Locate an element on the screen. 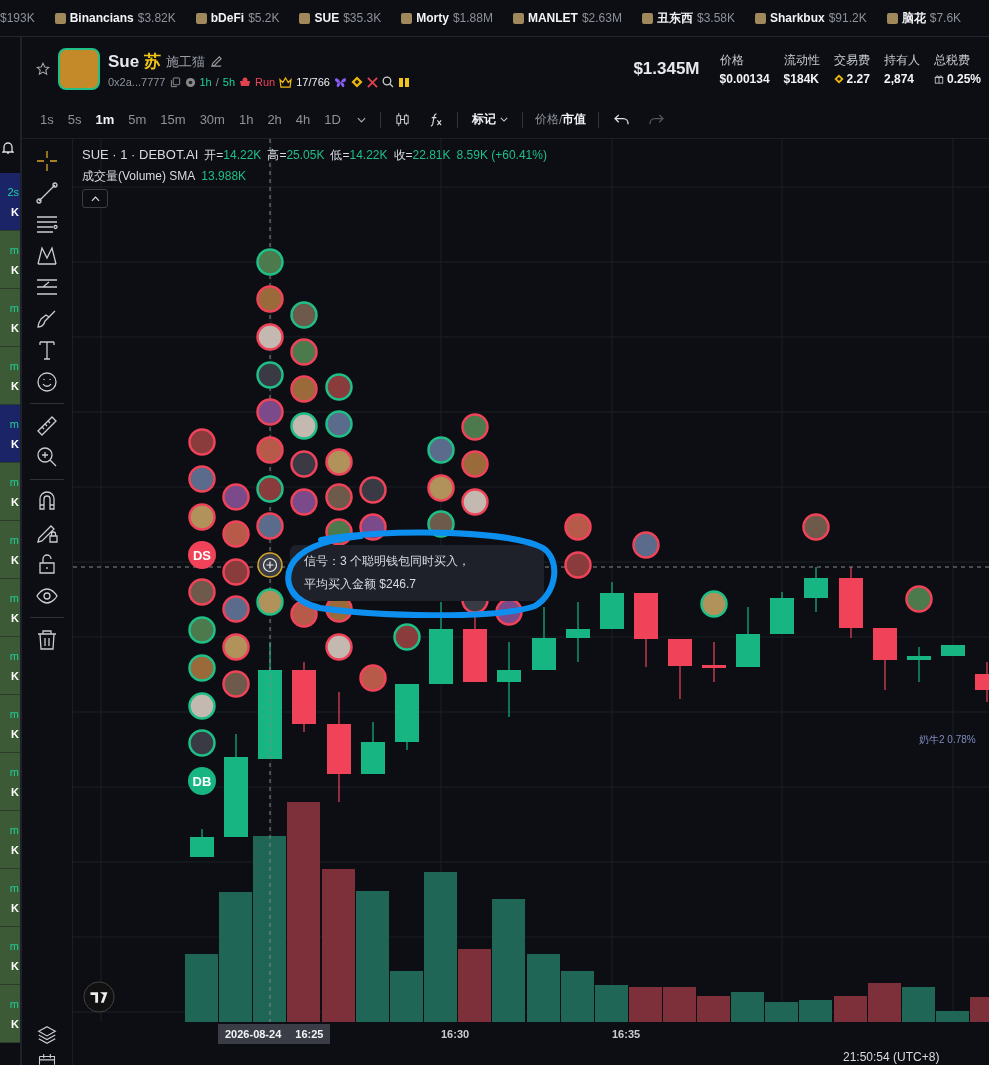 This screenshot has height=1065, width=989. interval-tab: 5s is located at coordinates (74, 119).